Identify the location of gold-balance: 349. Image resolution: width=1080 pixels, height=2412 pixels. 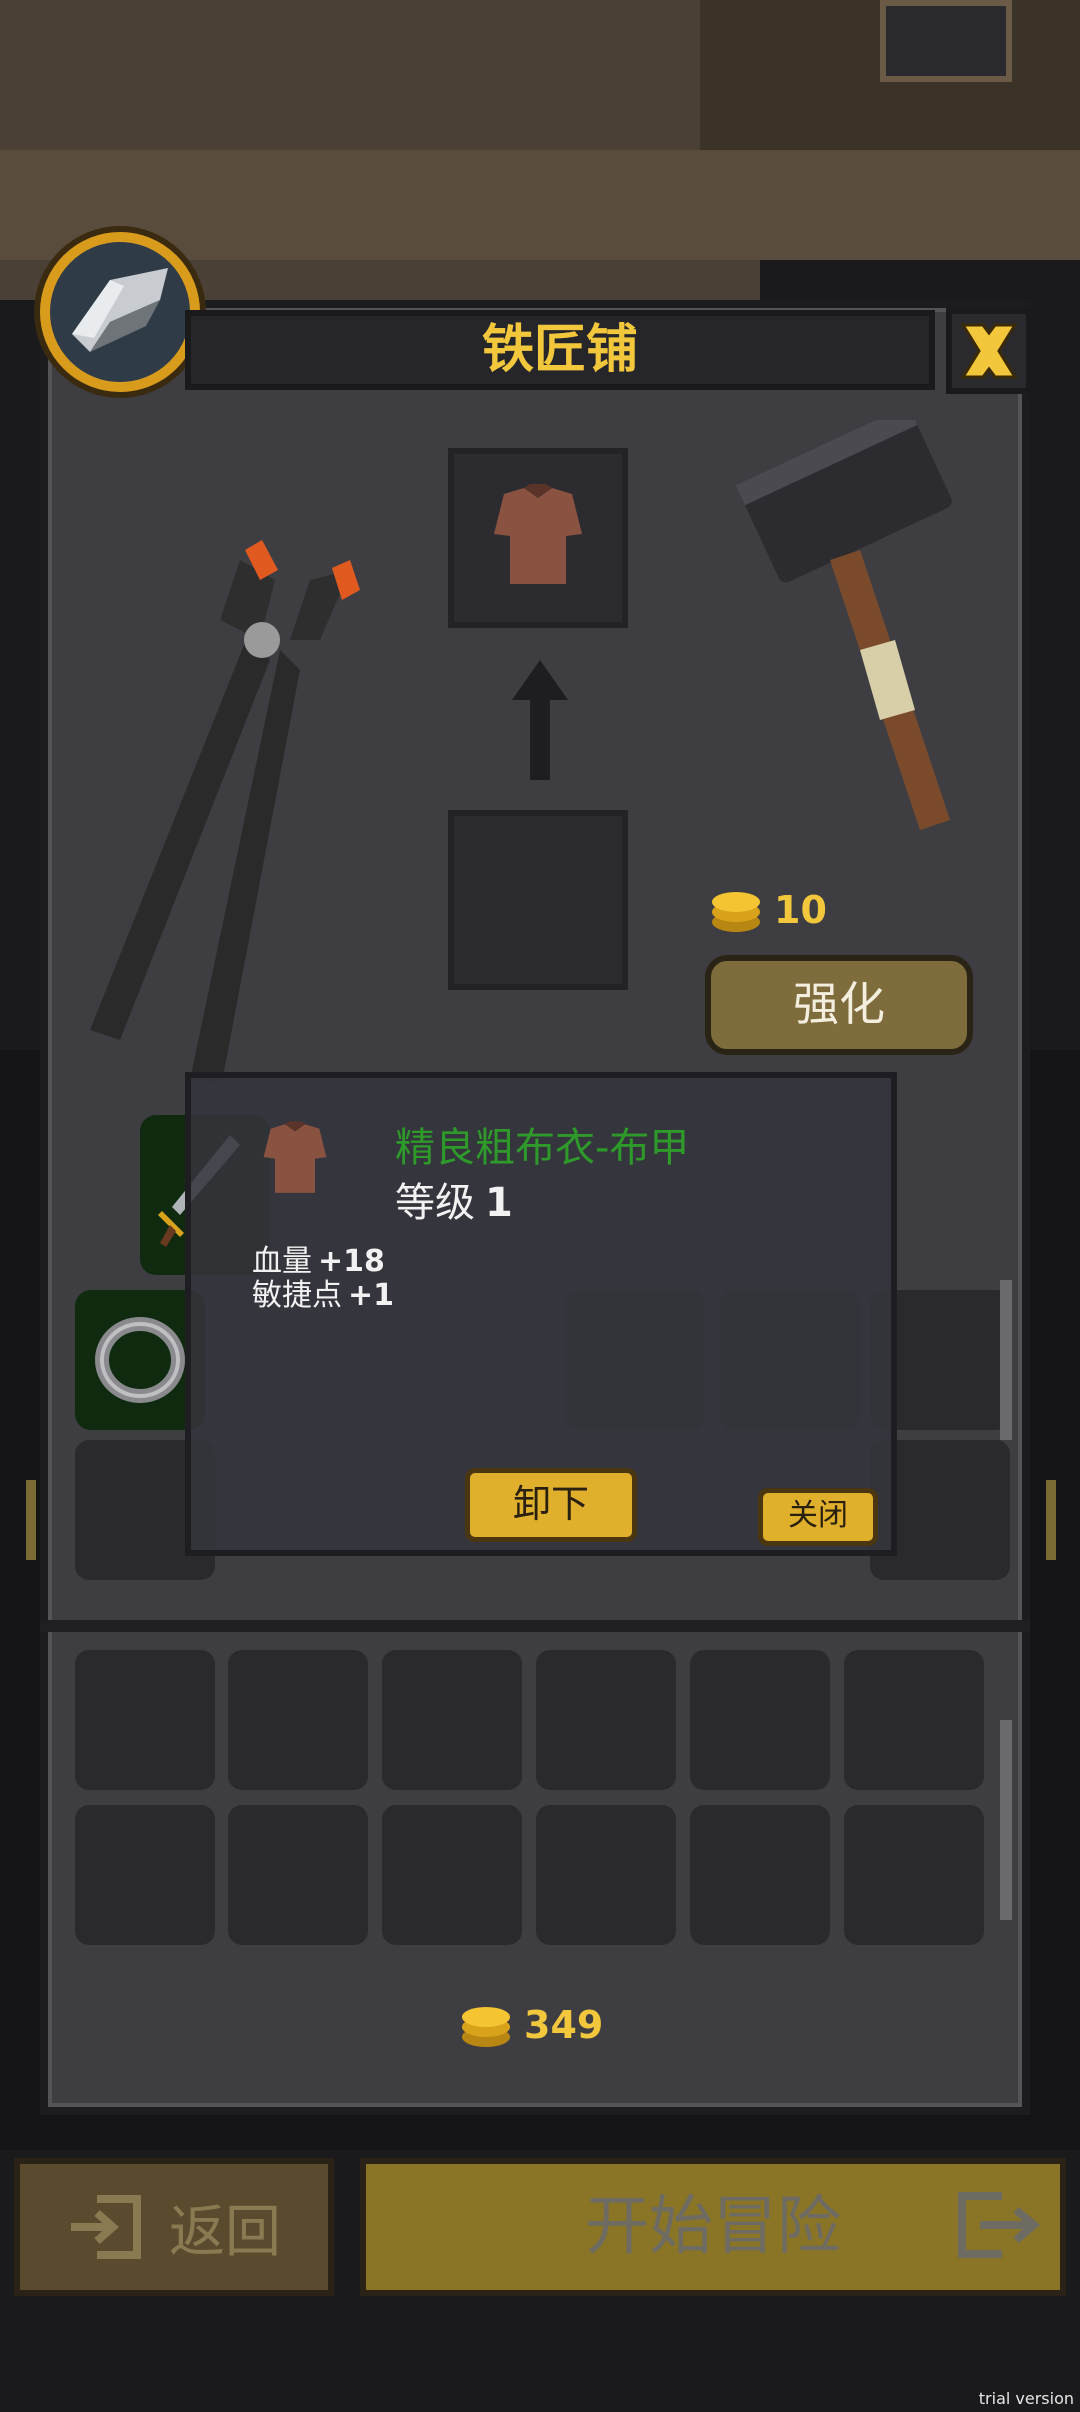
(531, 2025).